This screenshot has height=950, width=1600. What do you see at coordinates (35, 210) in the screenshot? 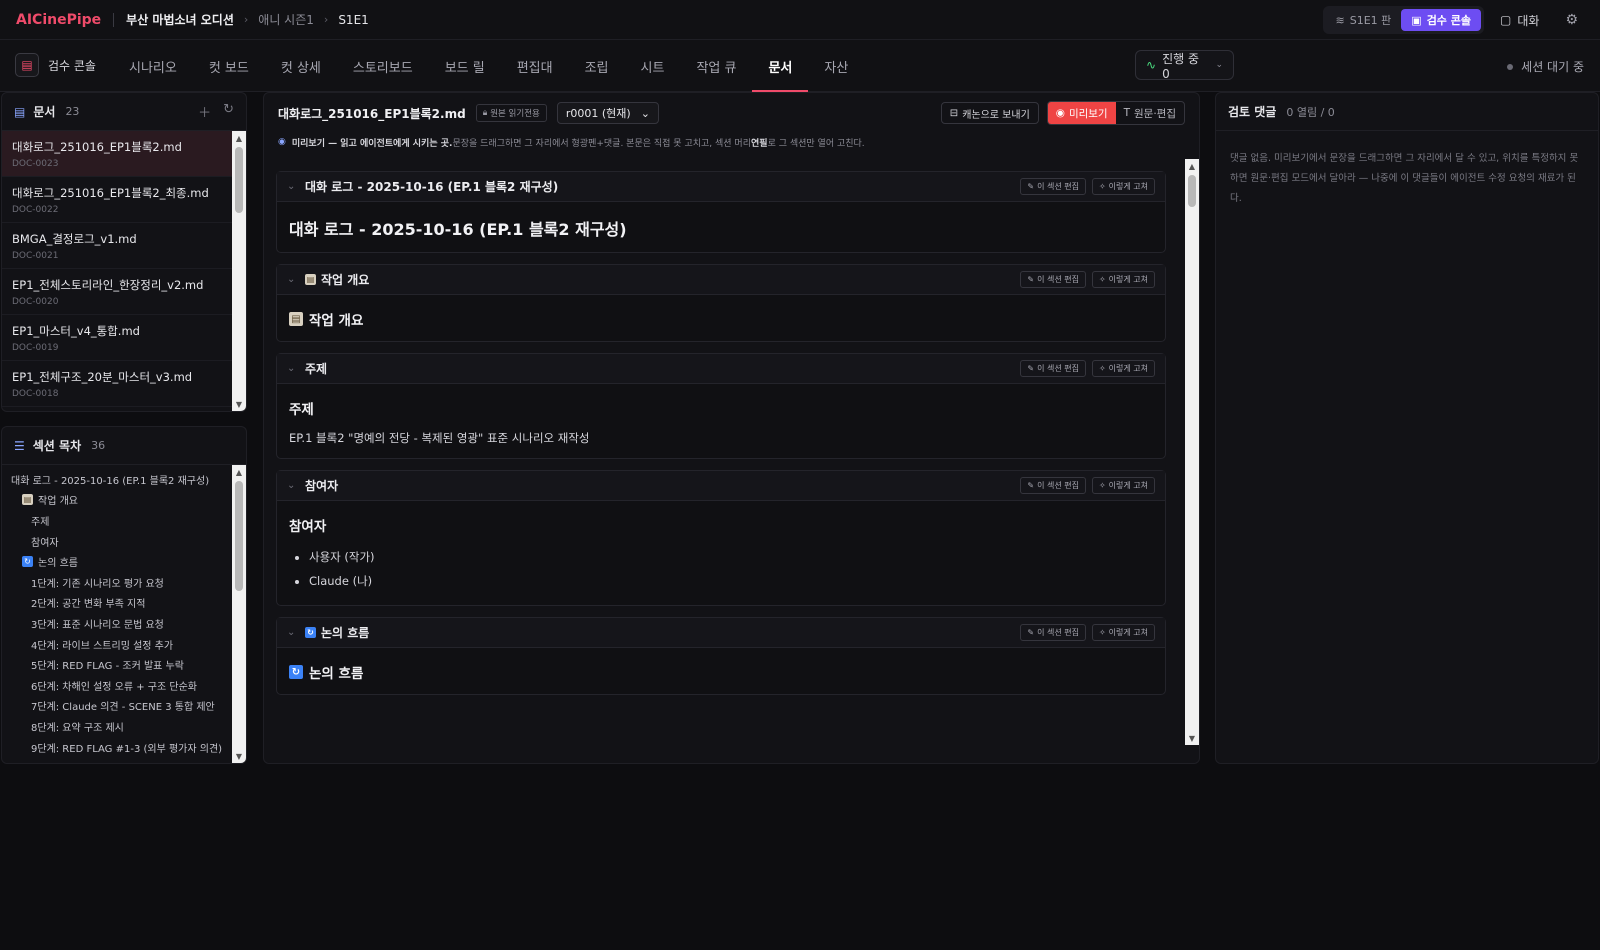
I see `doc-id: DOC-0022` at bounding box center [35, 210].